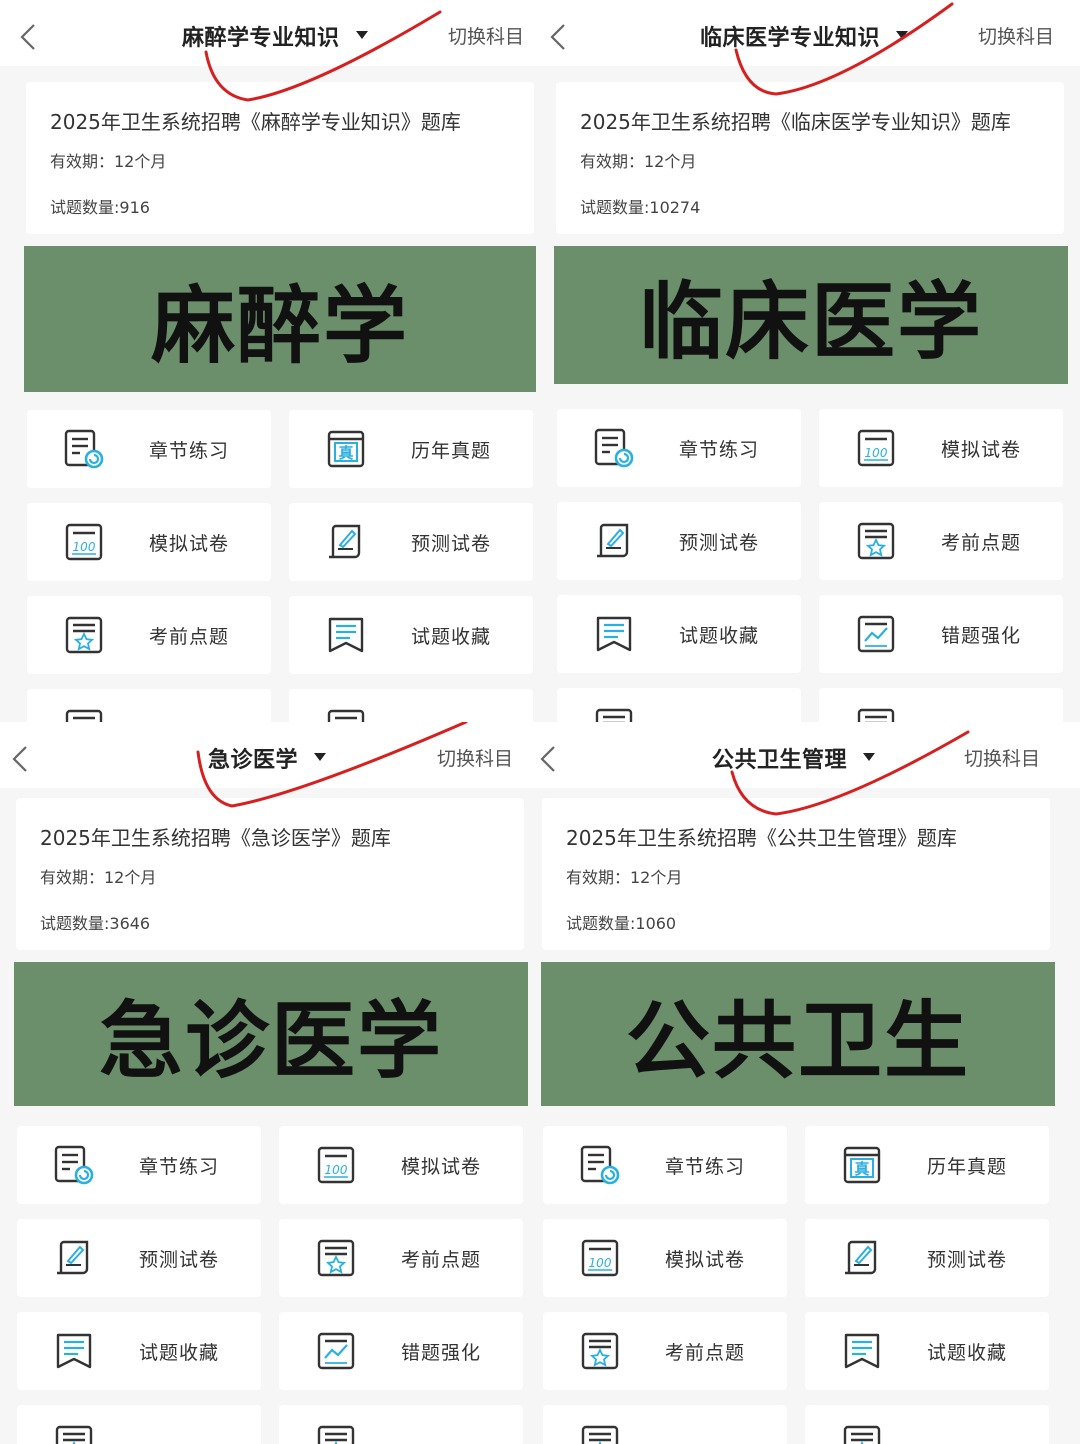  Describe the element at coordinates (215, 838) in the screenshot. I see `bank-title: 2025年卫生系统招聘《急诊医学》题库` at that location.